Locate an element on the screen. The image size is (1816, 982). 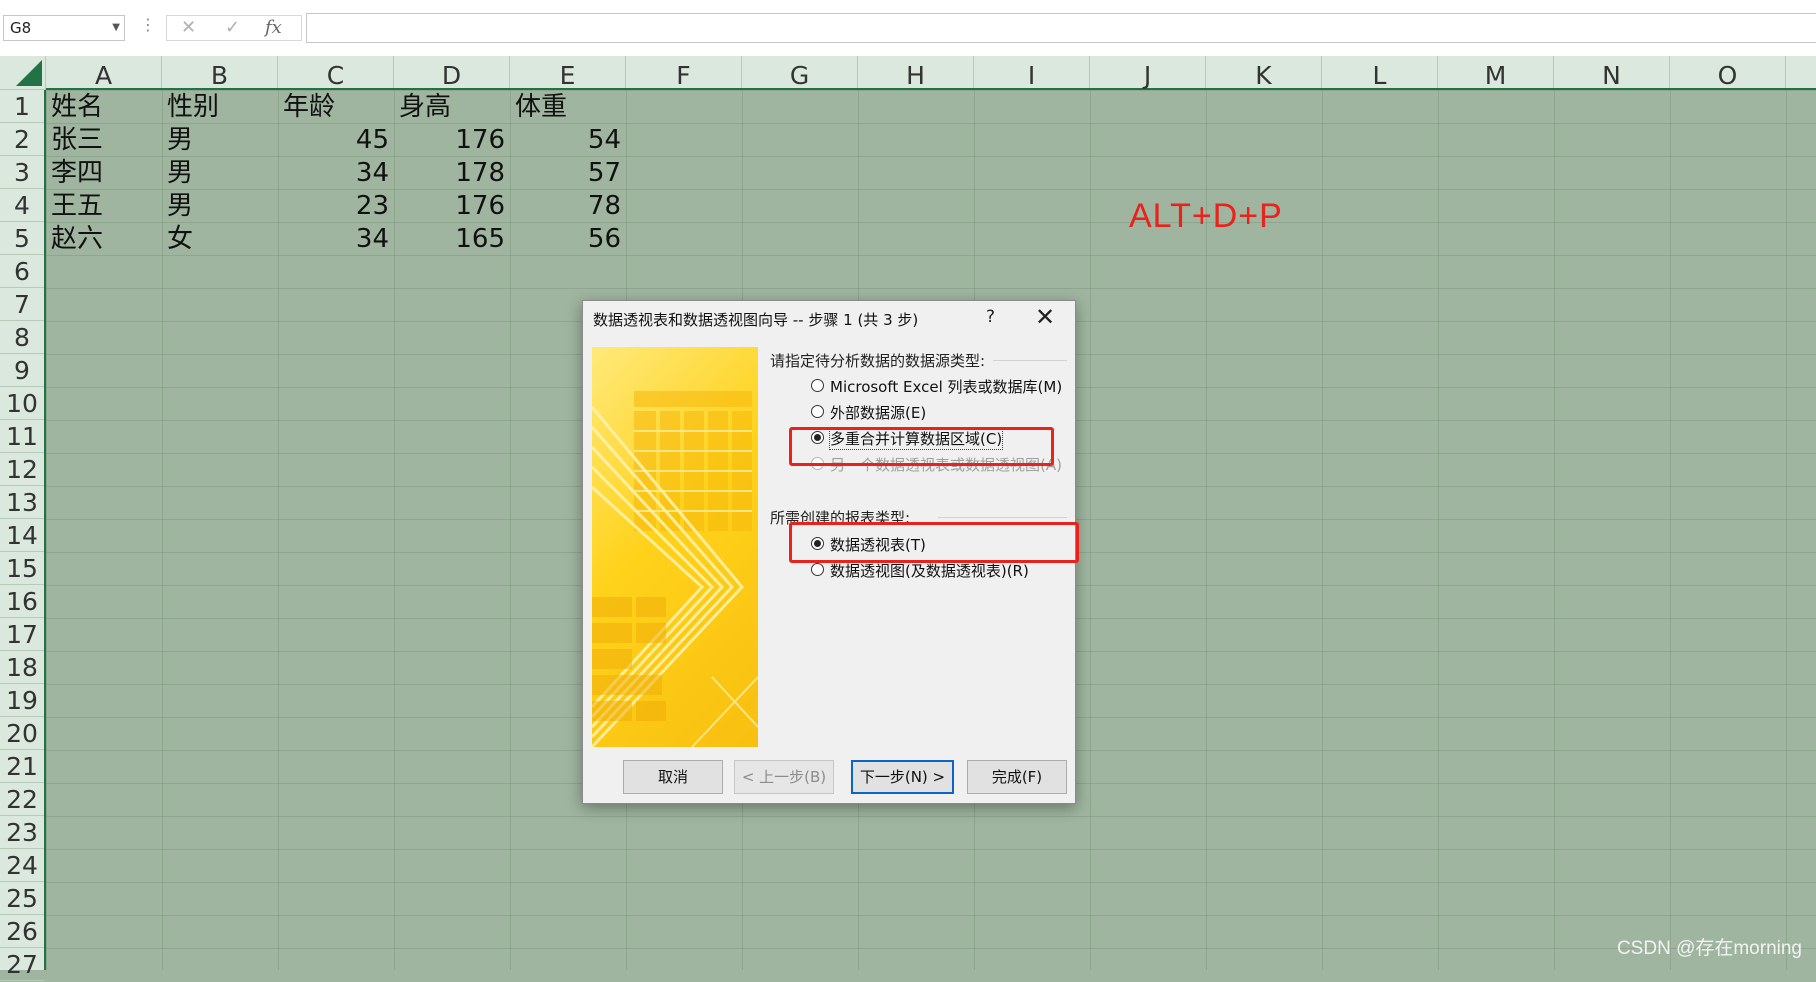
column-header-N: N is located at coordinates (1612, 73).